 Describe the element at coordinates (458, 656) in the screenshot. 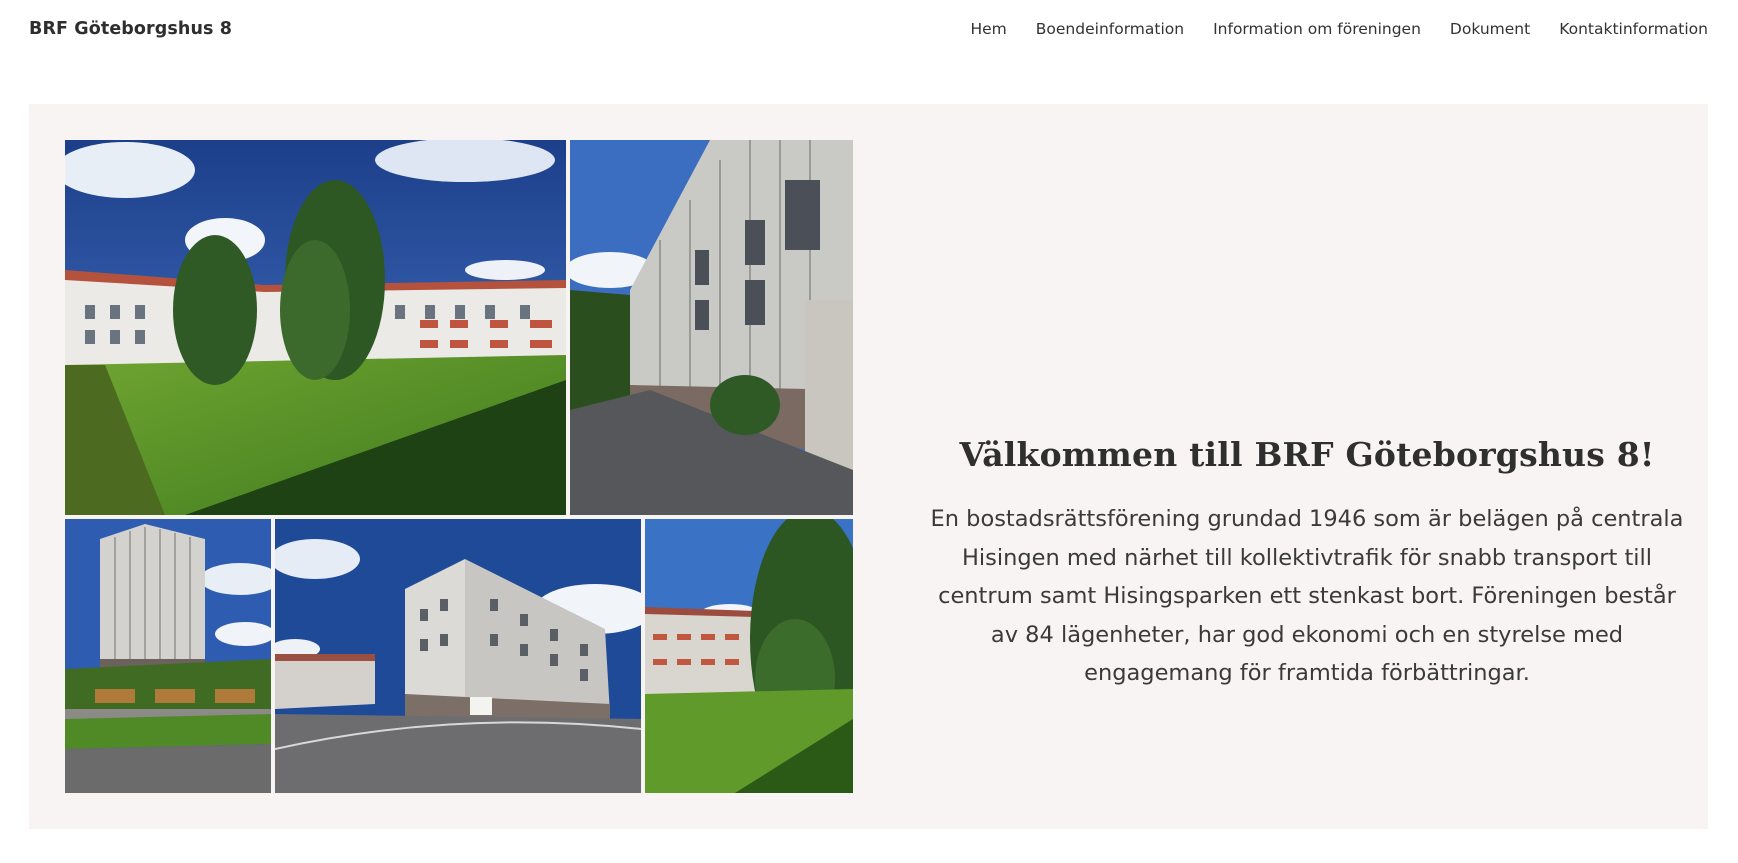

I see `photo-building-road` at that location.